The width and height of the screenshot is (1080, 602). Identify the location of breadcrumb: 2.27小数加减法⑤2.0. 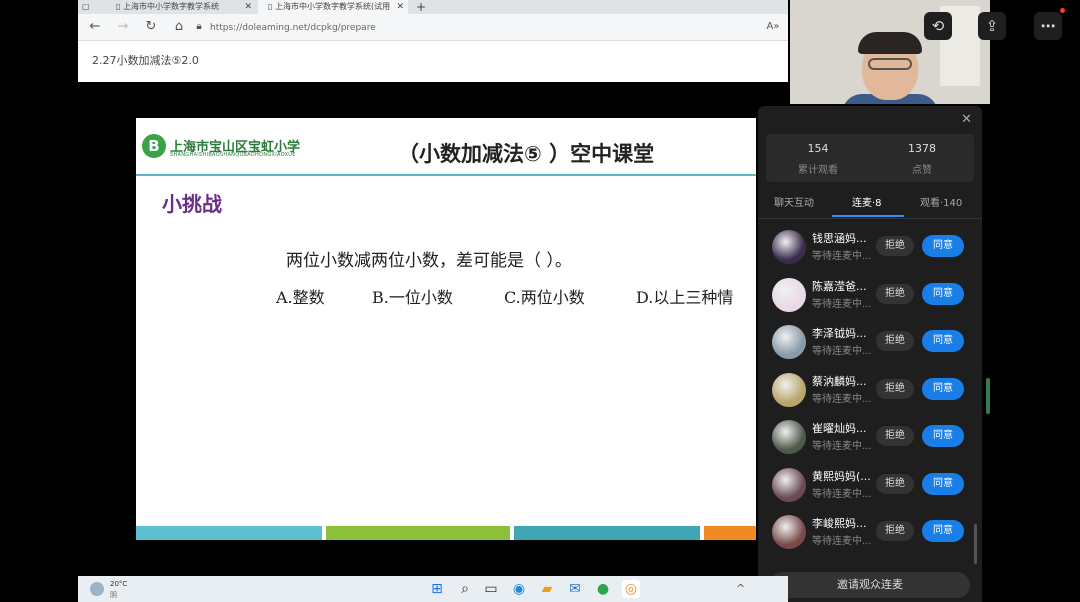
(145, 60).